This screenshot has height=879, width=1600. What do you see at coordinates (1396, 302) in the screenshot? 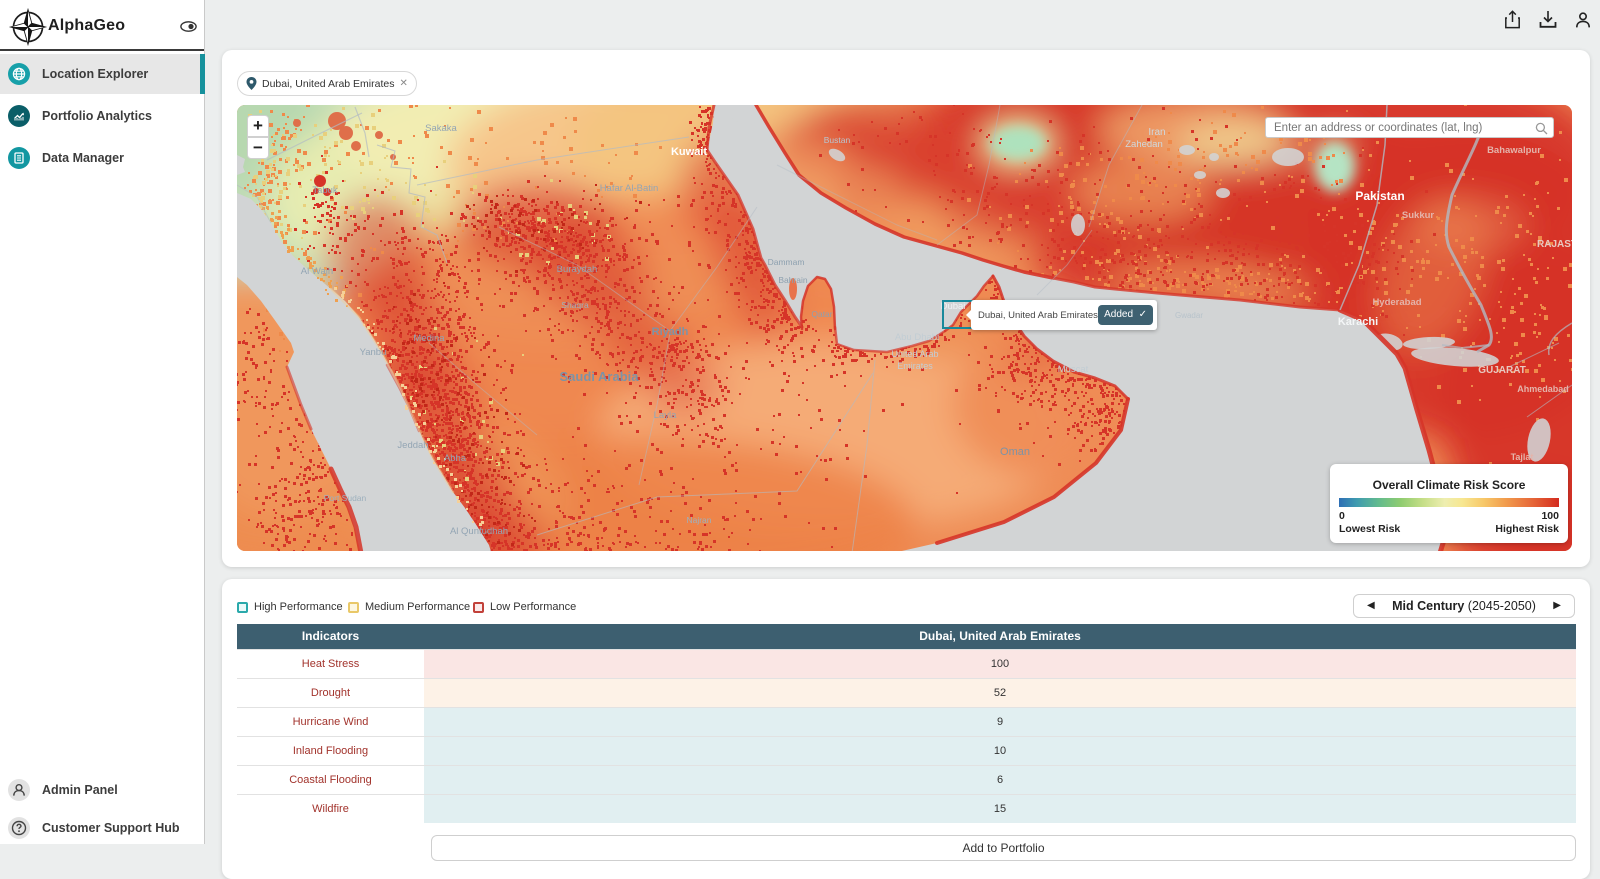
I see `svg-text: Hyderabad` at bounding box center [1396, 302].